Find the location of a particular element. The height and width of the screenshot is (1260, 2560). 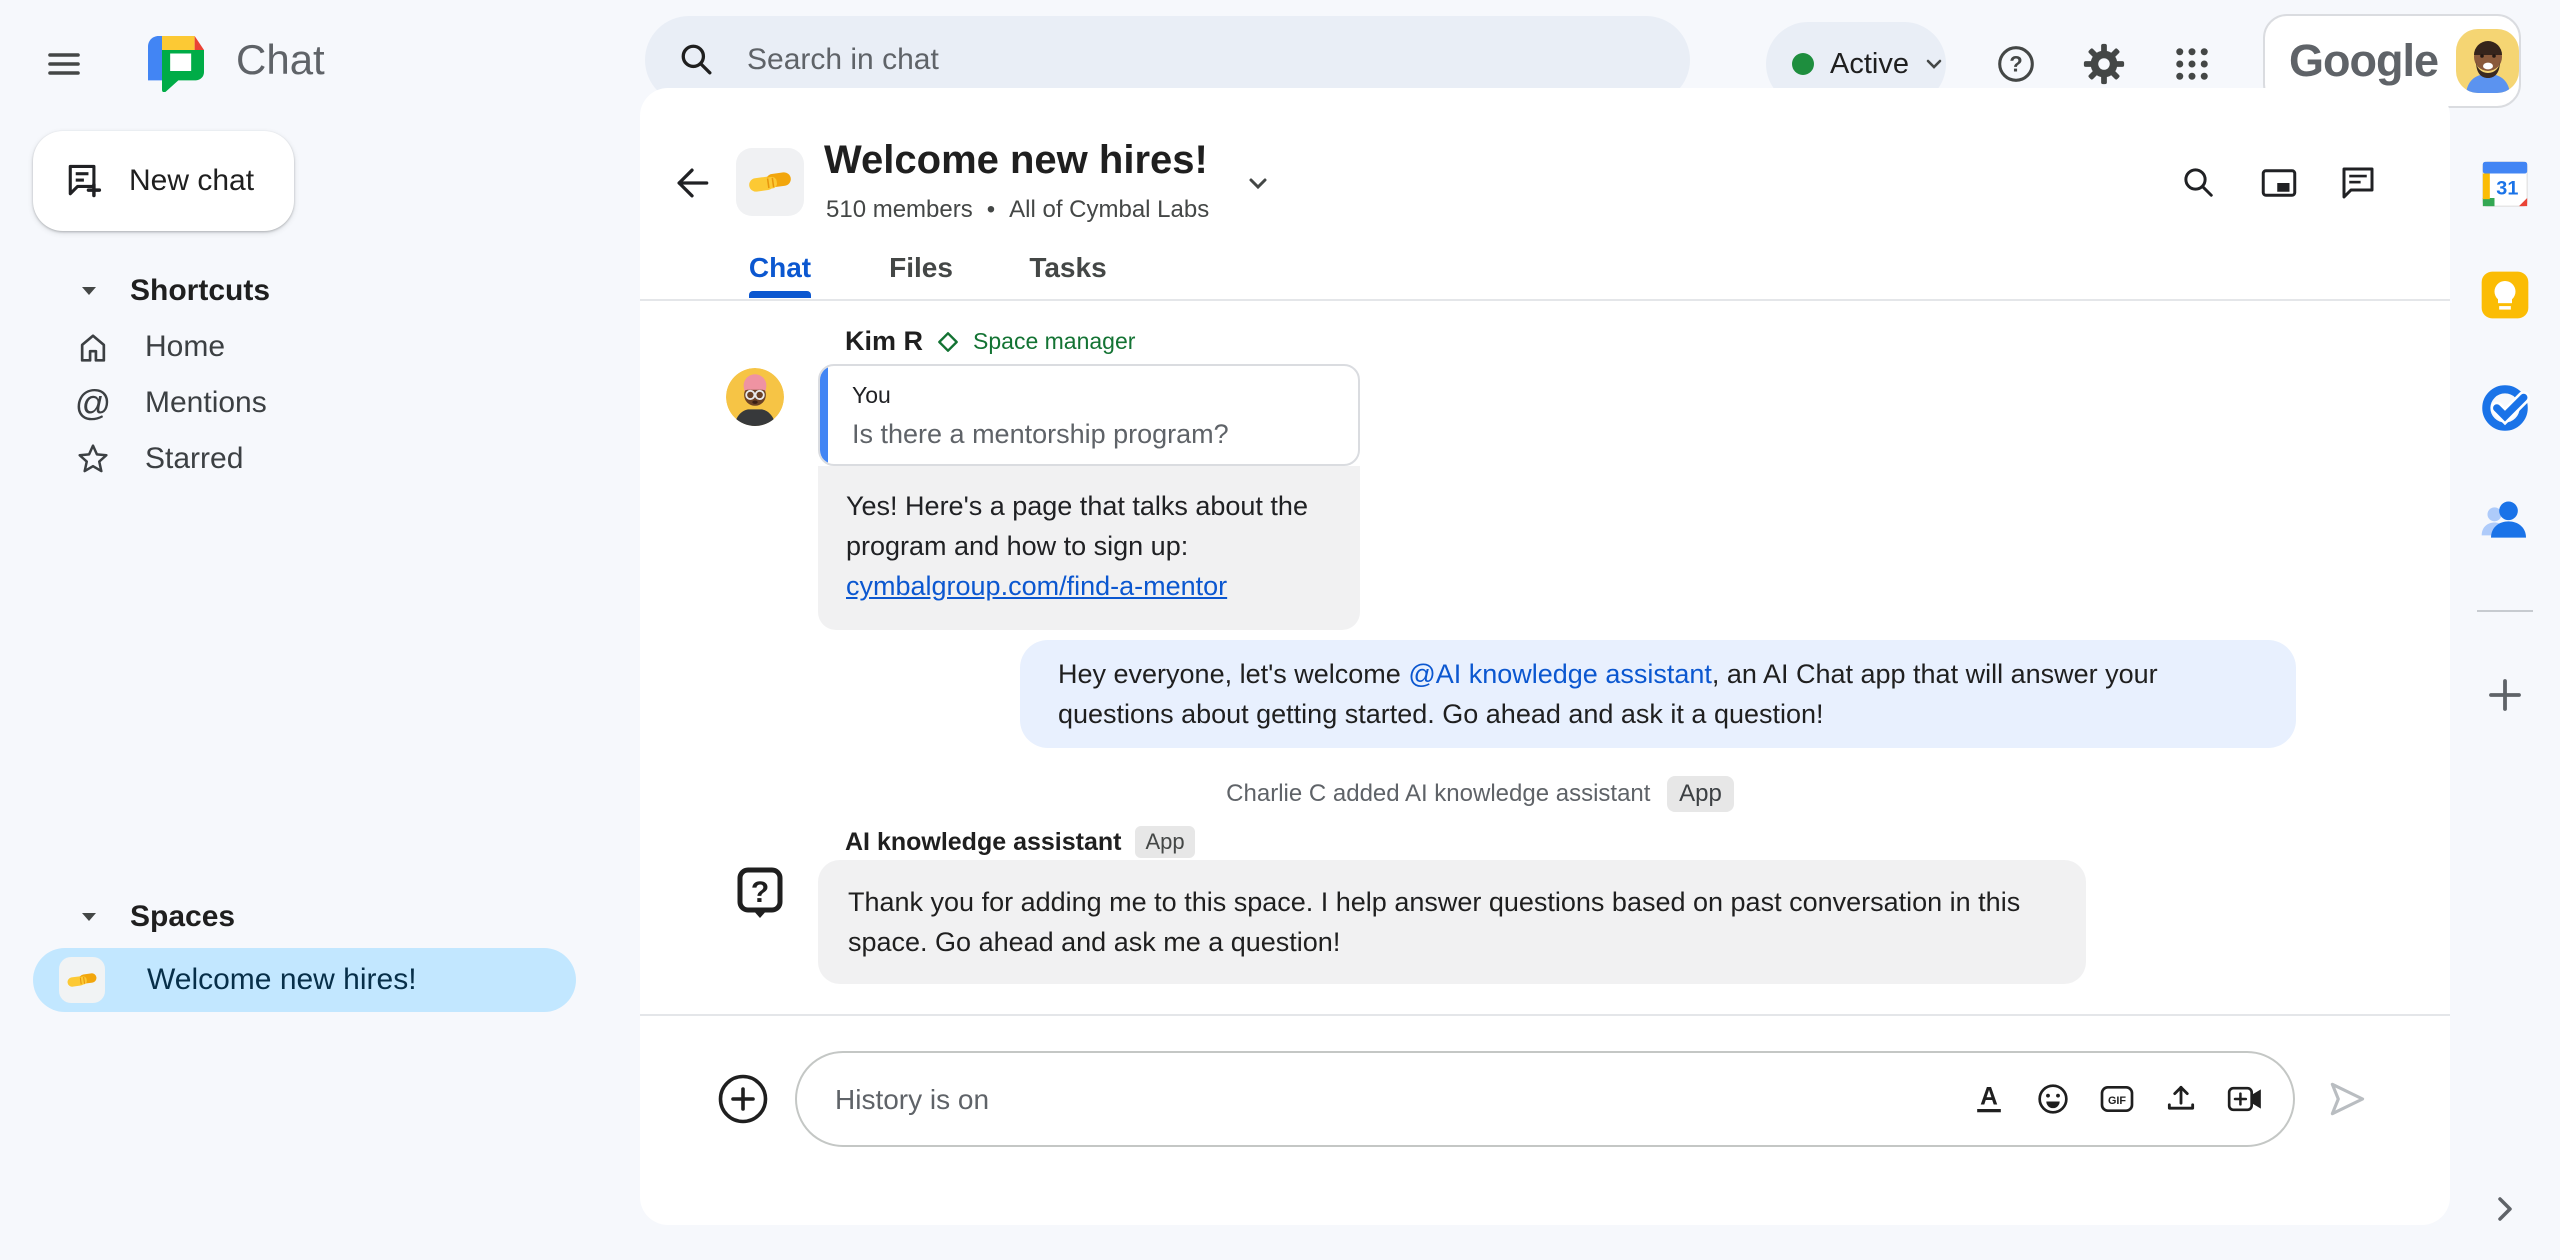

gif-label: GIF is located at coordinates (2117, 1101).